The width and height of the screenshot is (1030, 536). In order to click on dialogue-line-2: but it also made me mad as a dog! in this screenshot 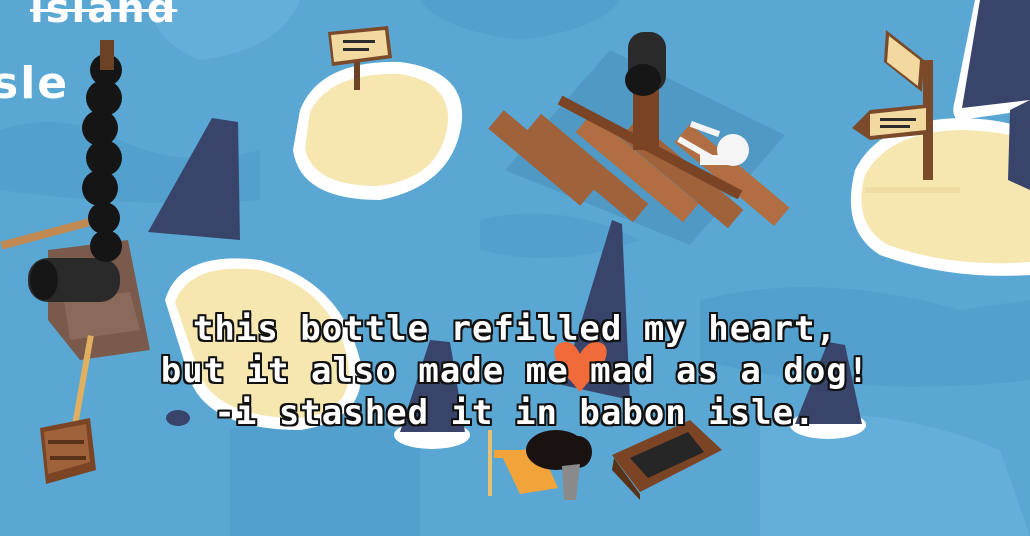, I will do `click(515, 371)`.